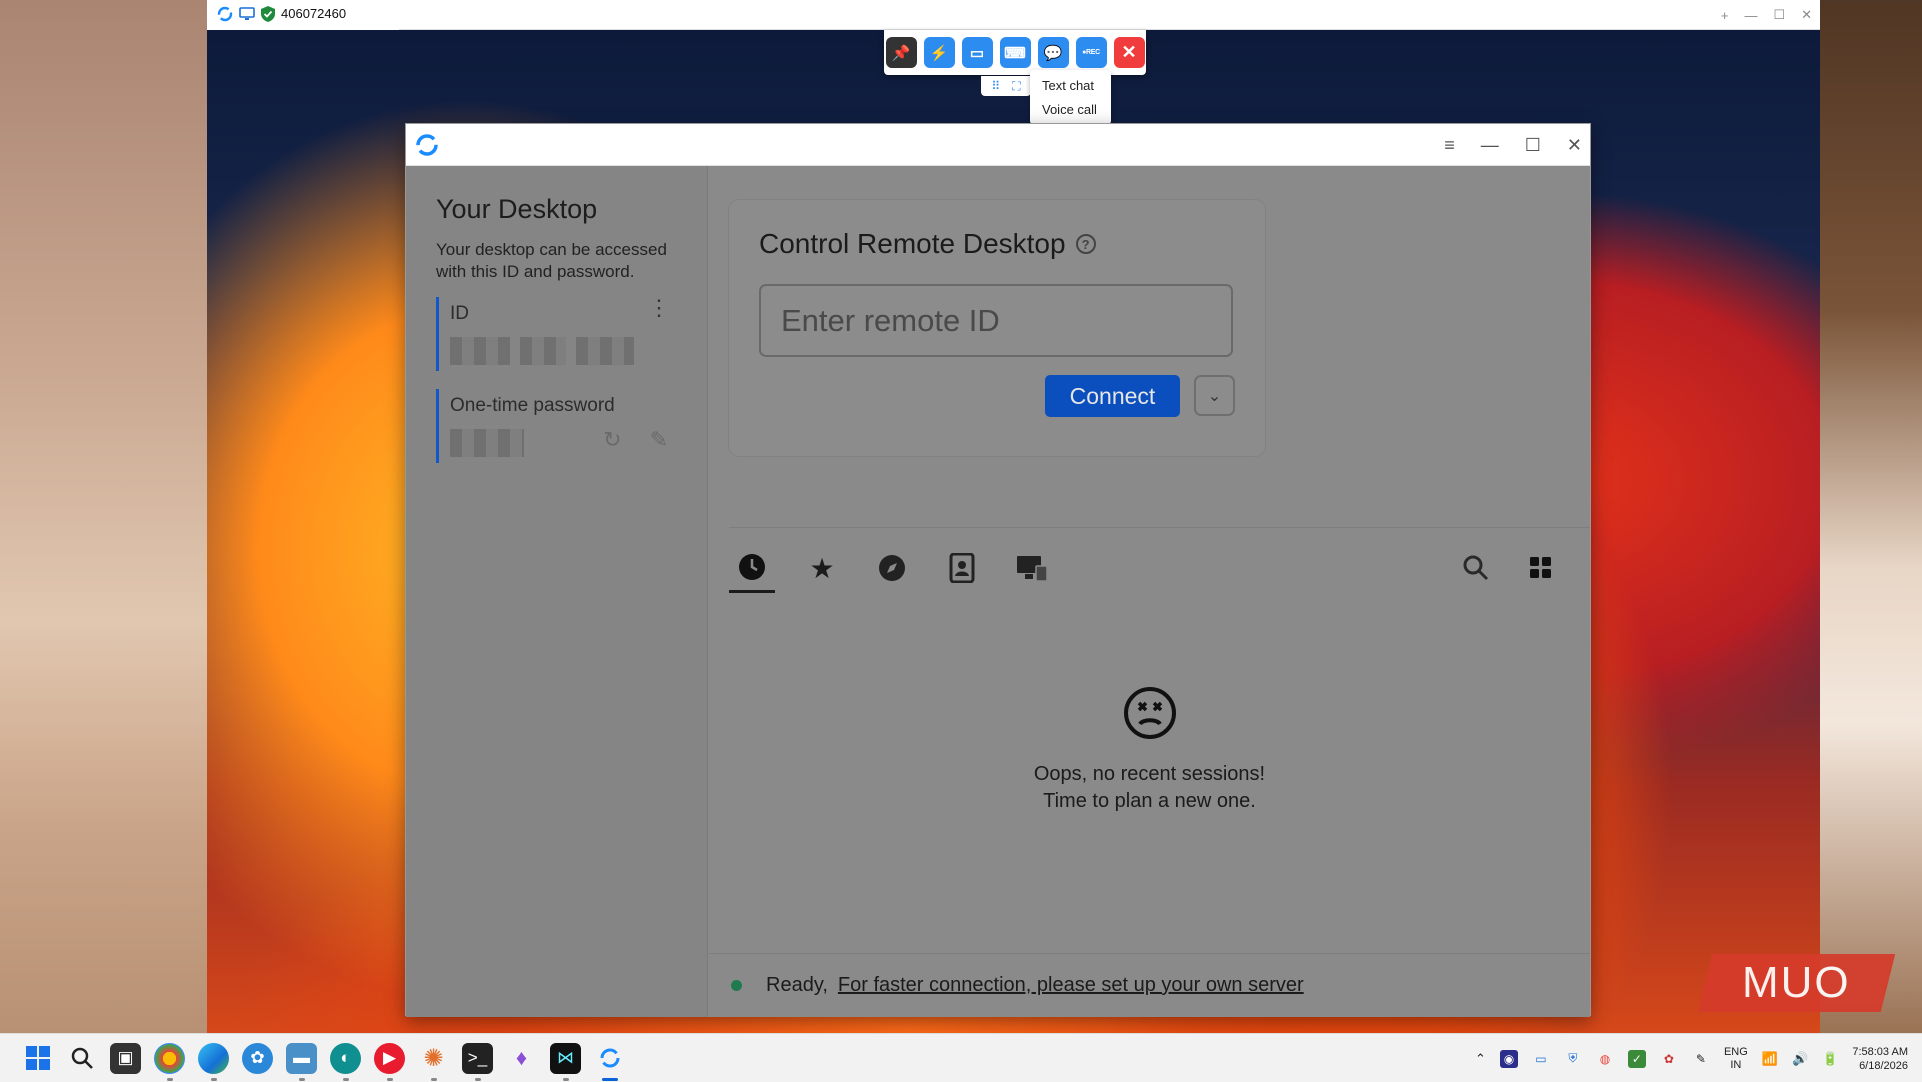 This screenshot has height=1082, width=1922. What do you see at coordinates (659, 440) in the screenshot?
I see `edit-pencil-icon: ✎` at bounding box center [659, 440].